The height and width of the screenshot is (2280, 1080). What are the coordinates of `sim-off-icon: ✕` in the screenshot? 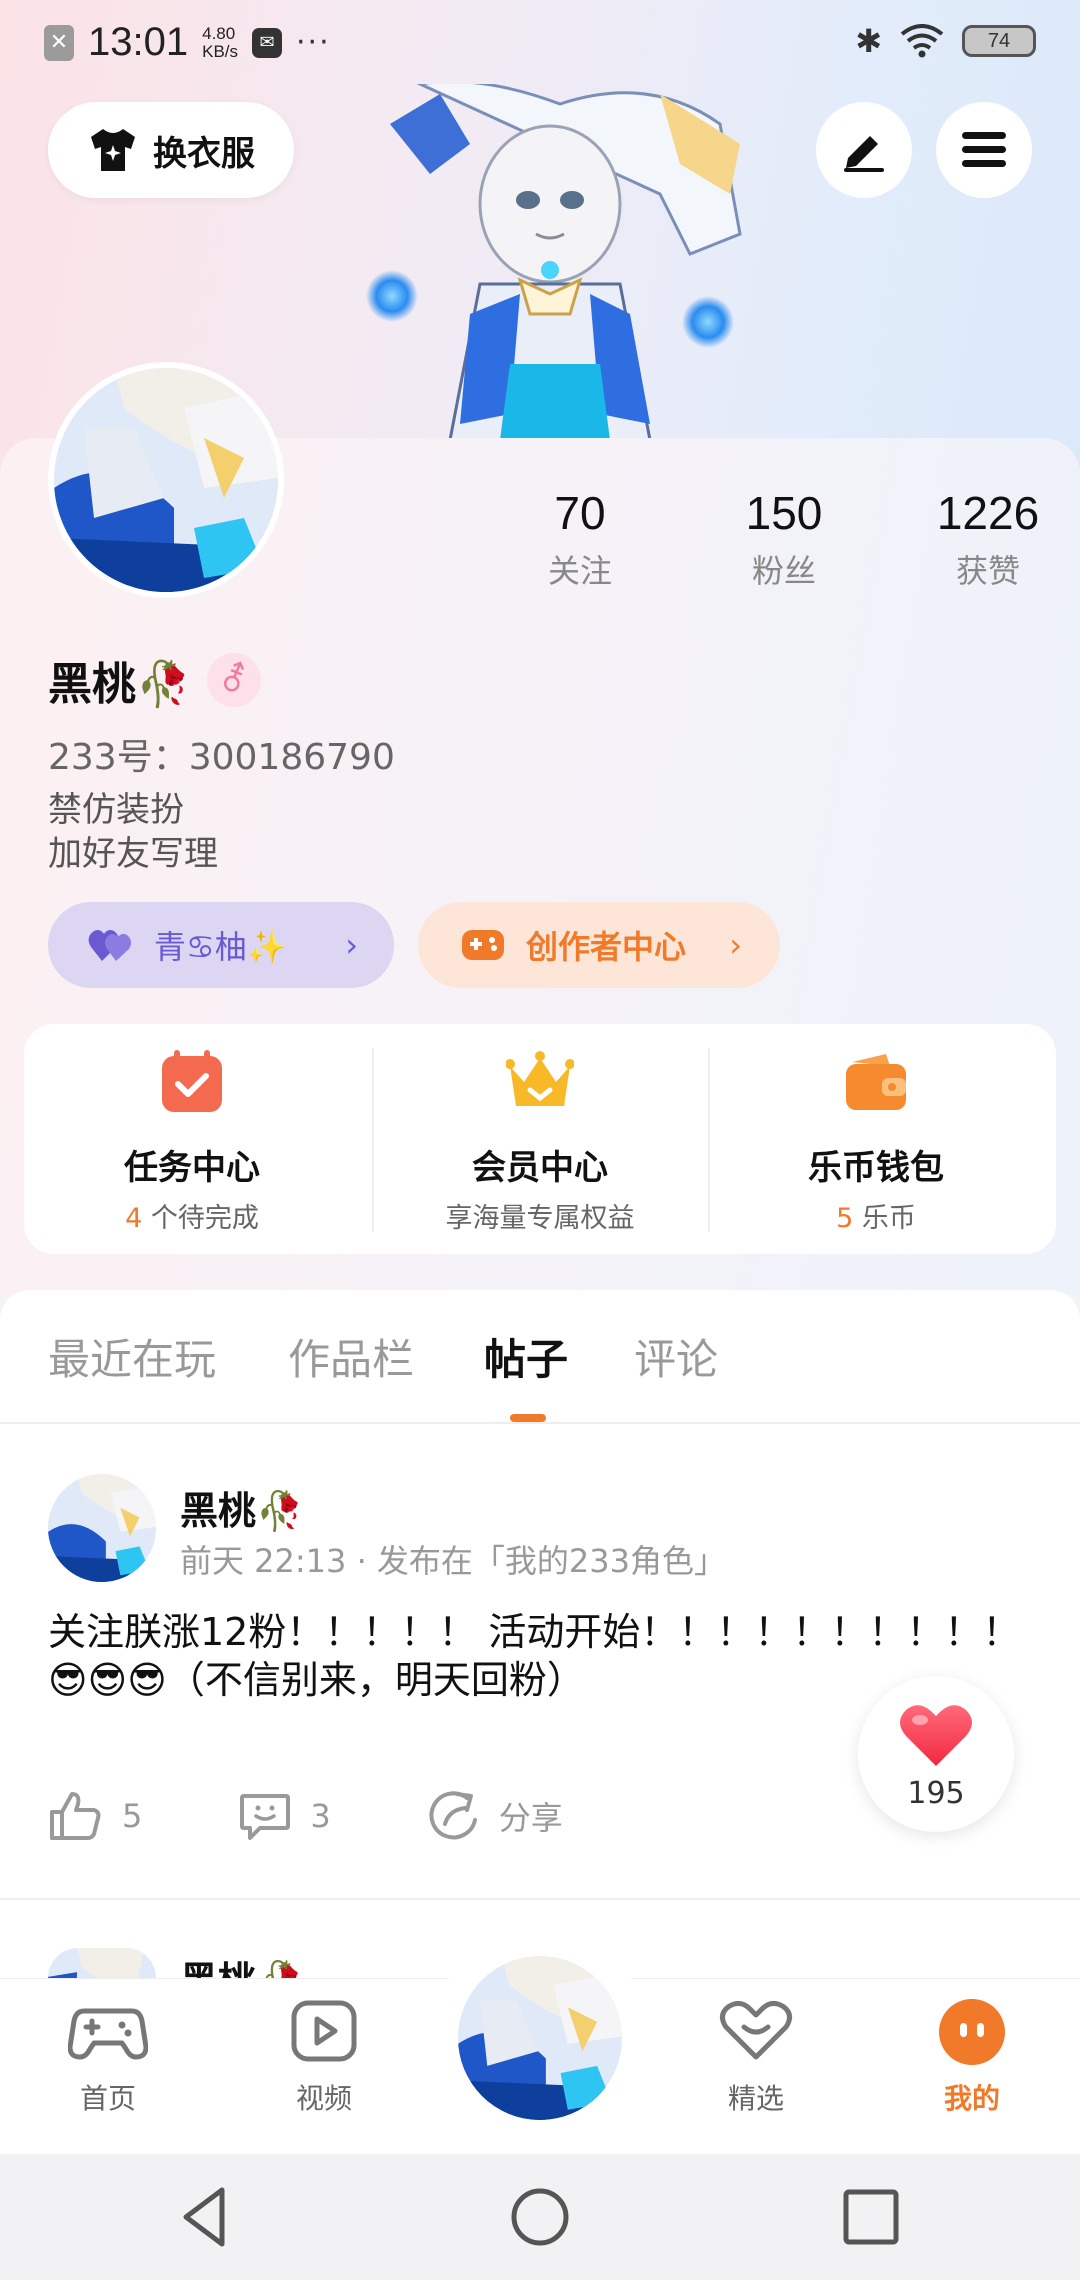 It's located at (59, 42).